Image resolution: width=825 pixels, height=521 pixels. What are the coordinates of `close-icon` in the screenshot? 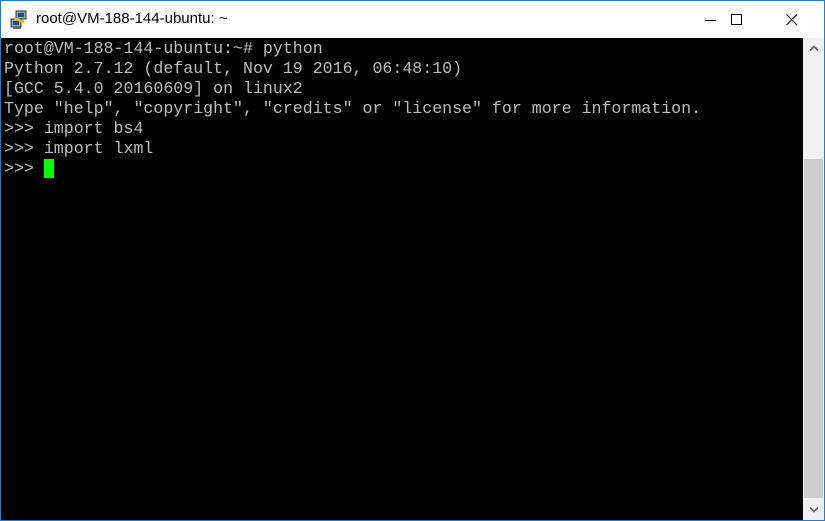 It's located at (792, 19).